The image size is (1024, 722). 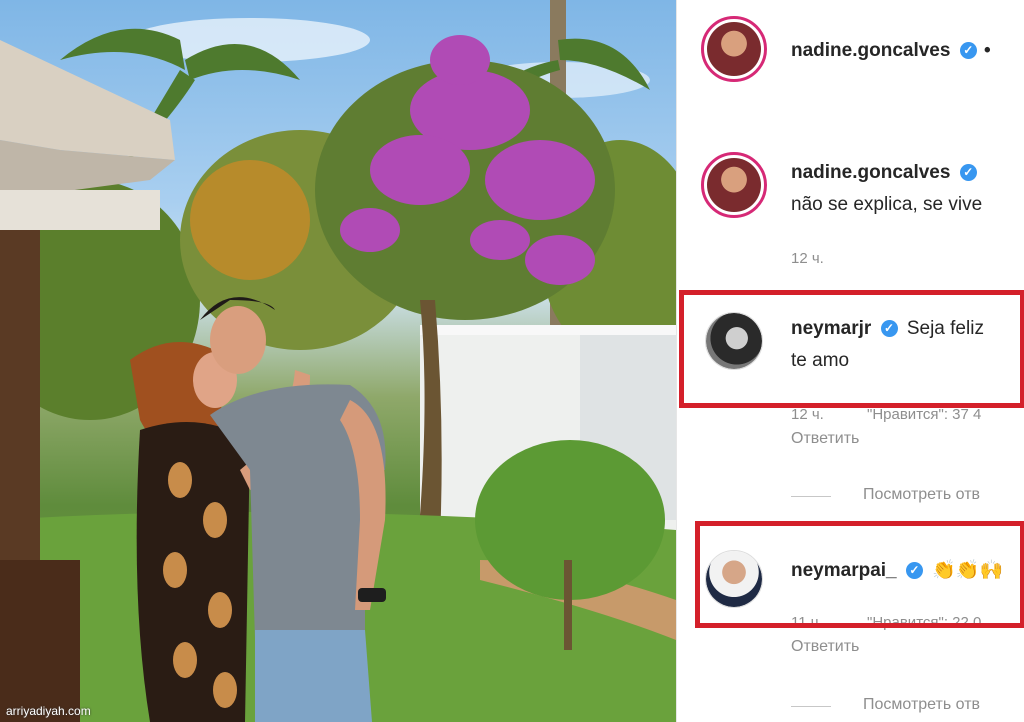 What do you see at coordinates (859, 574) in the screenshot?
I see `highlight-box-neymarpai` at bounding box center [859, 574].